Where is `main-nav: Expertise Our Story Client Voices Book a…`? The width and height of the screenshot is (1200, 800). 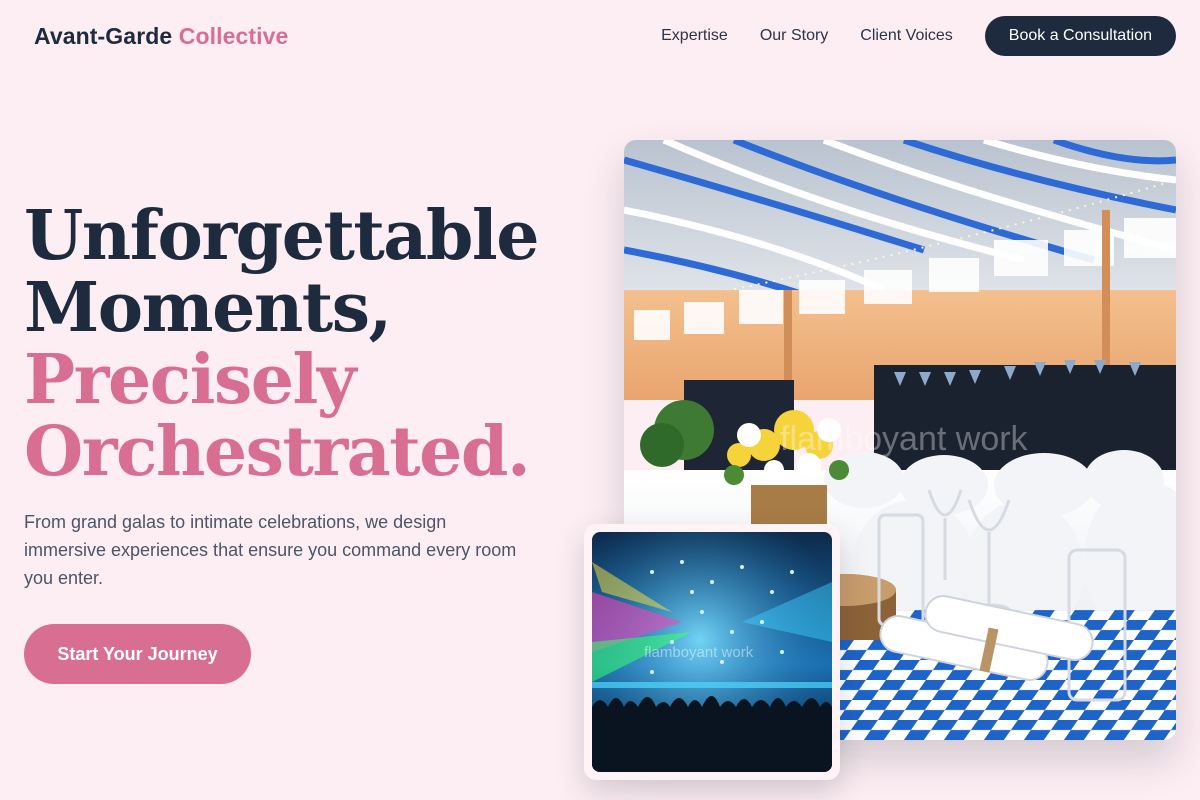
main-nav: Expertise Our Story Client Voices Book a… is located at coordinates (918, 36).